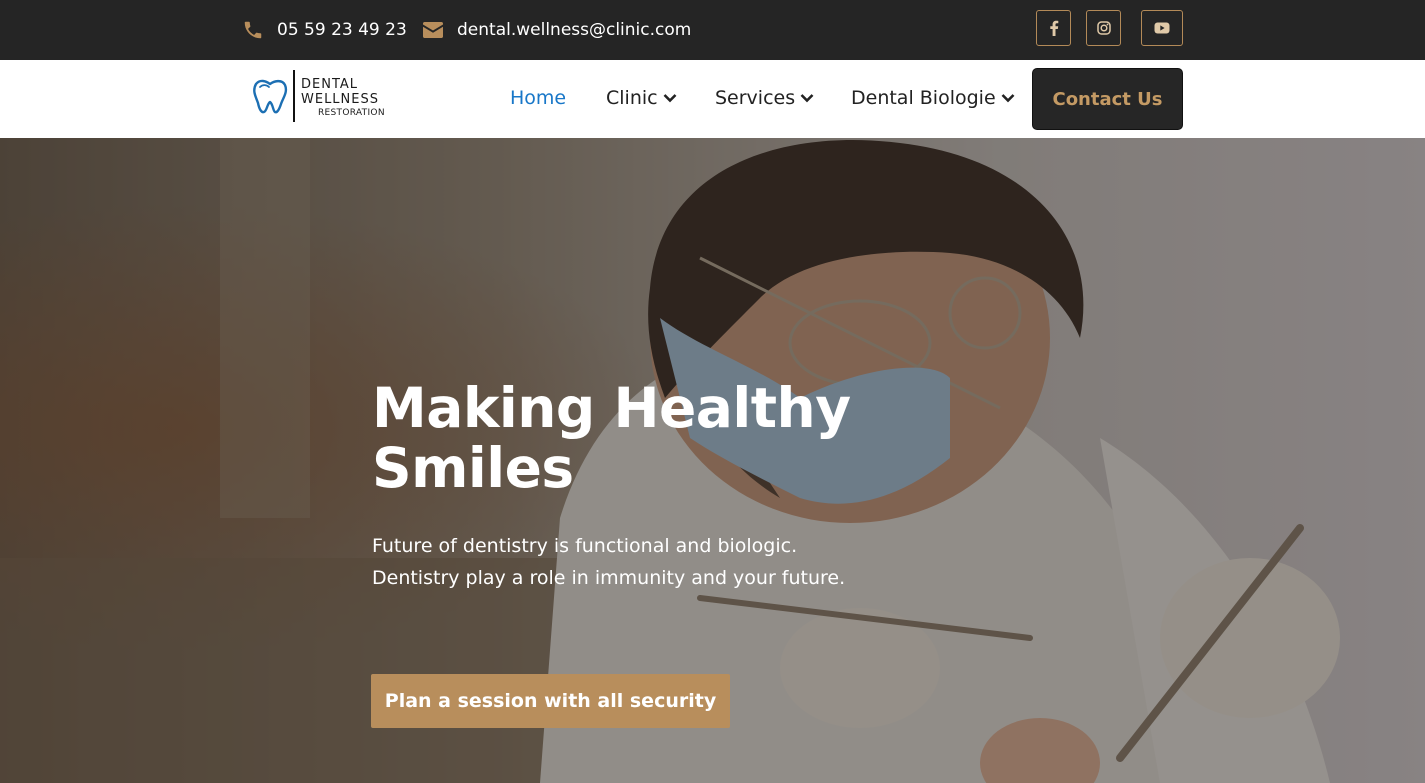 The image size is (1425, 783). Describe the element at coordinates (270, 96) in the screenshot. I see `tooth-logo-icon` at that location.